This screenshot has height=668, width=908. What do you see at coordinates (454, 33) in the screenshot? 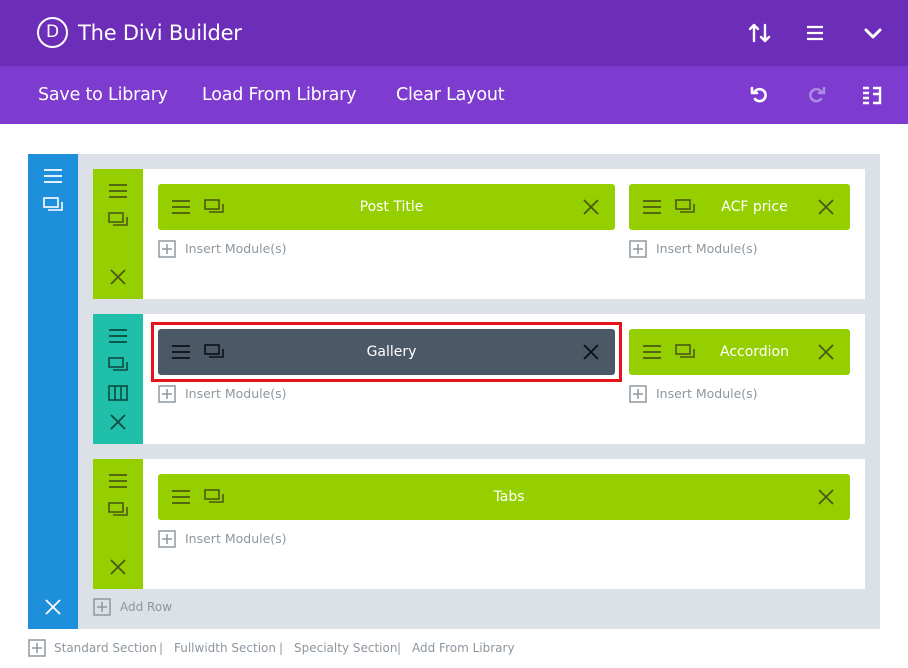
I see `builder-header: D The Divi Builder` at bounding box center [454, 33].